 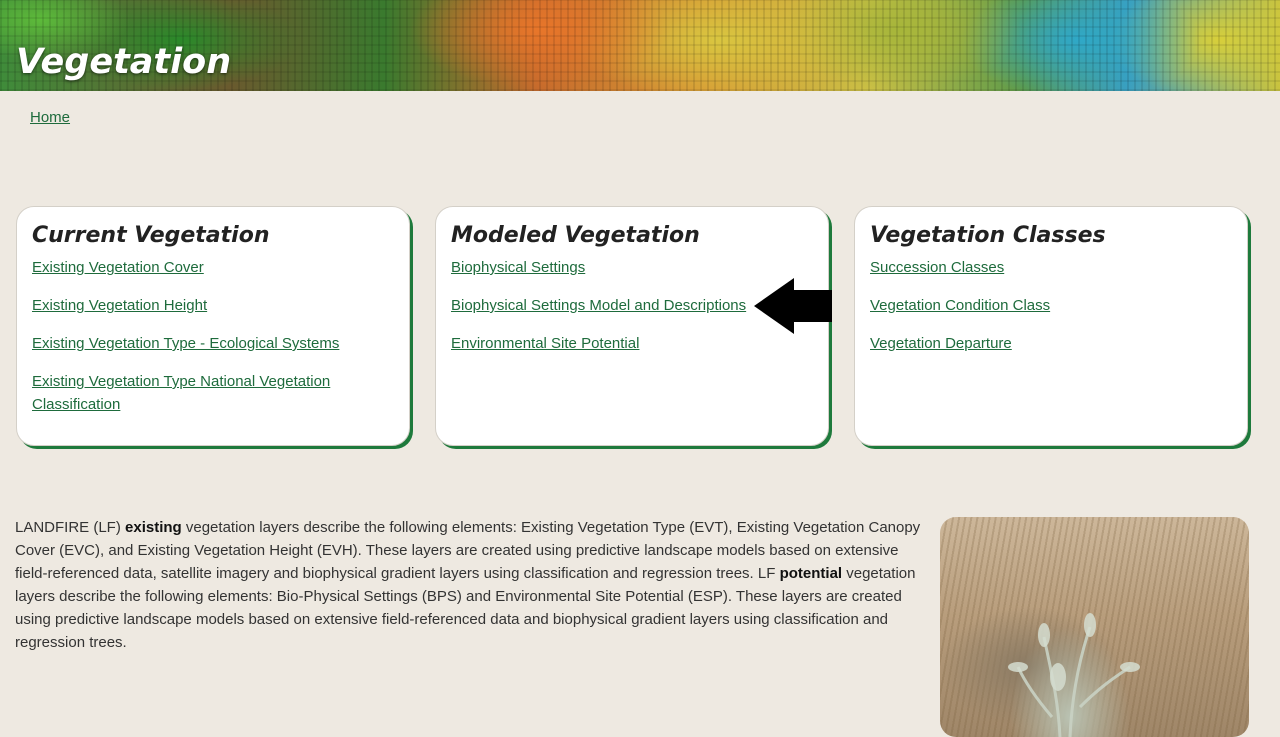 What do you see at coordinates (941, 343) in the screenshot?
I see `link-vegetation-departure: Vegetation Departure` at bounding box center [941, 343].